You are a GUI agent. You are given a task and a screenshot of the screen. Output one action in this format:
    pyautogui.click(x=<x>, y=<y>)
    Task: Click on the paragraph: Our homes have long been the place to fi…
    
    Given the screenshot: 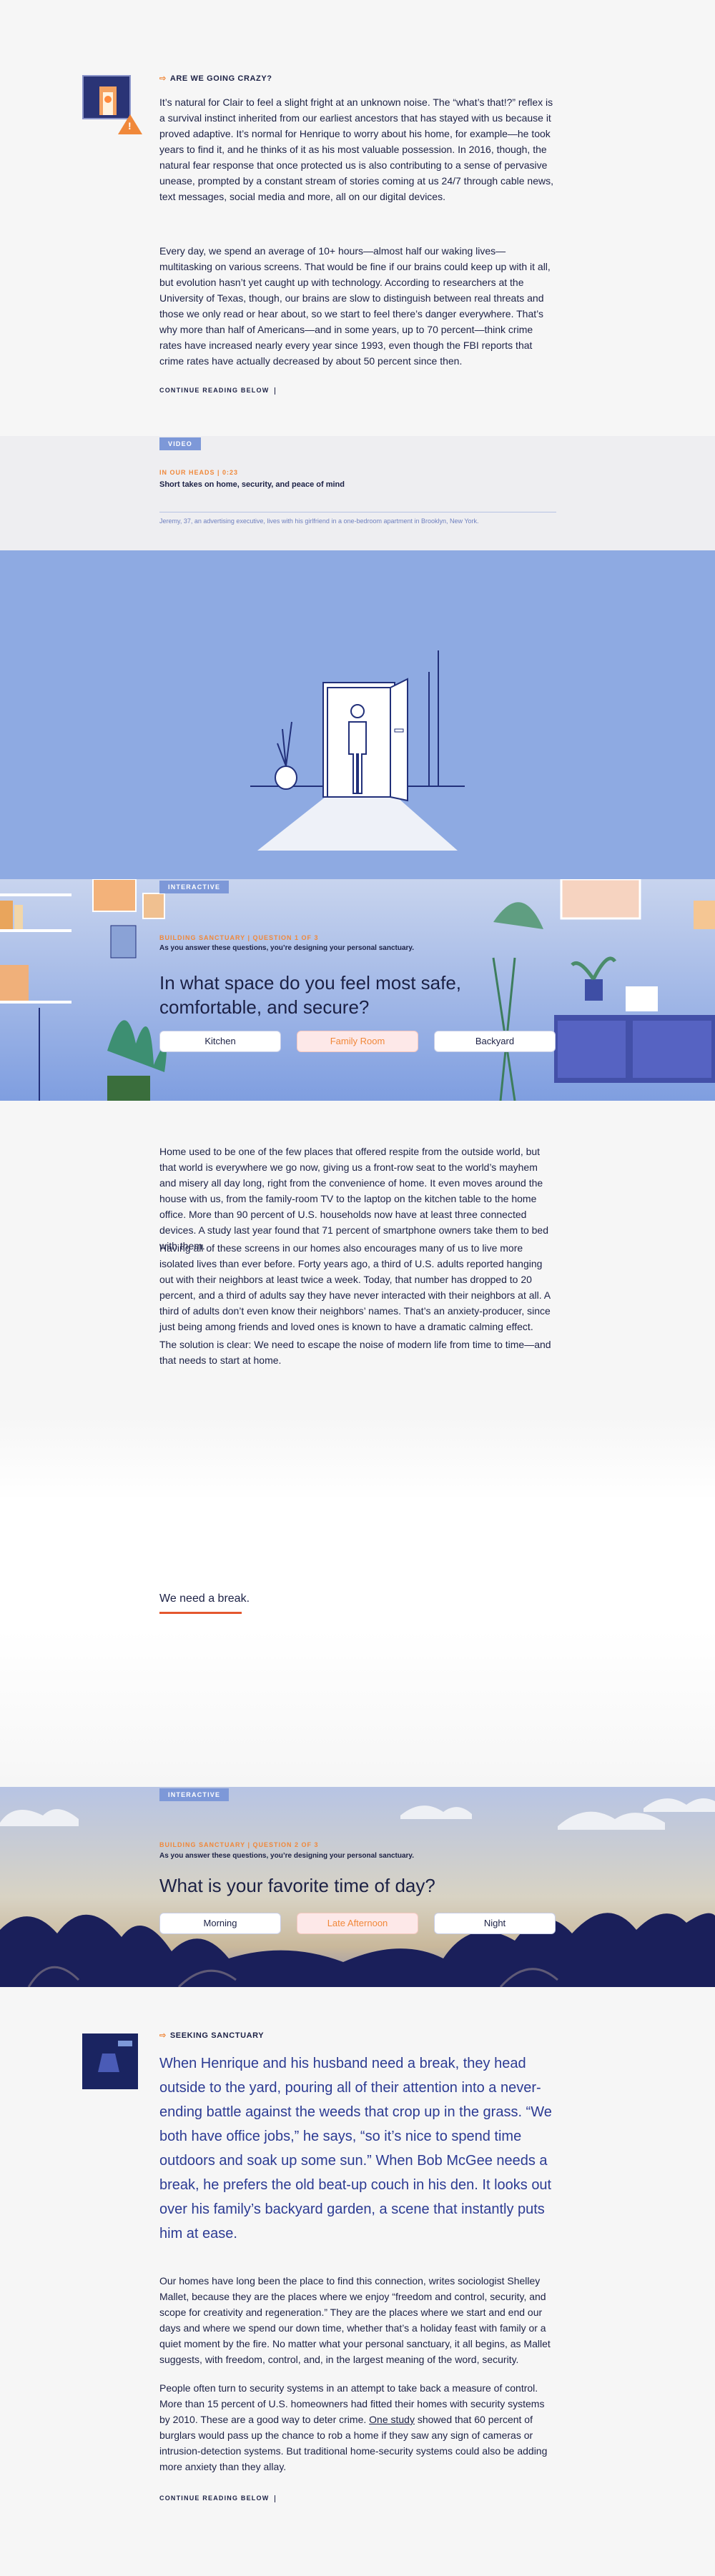 What is the action you would take?
    pyautogui.click(x=355, y=2320)
    